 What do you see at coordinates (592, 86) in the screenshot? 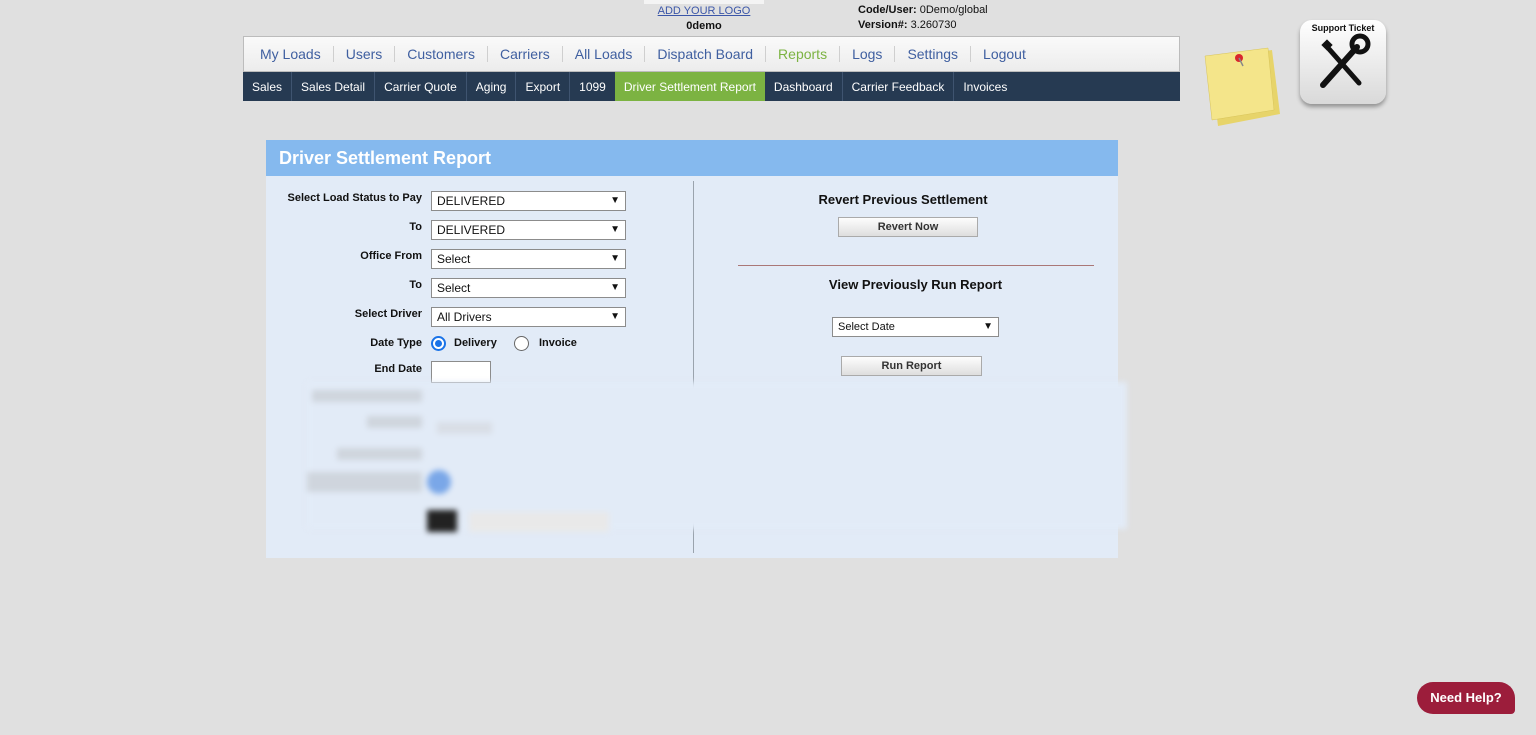
I see `subnav-item-1099: 1099` at bounding box center [592, 86].